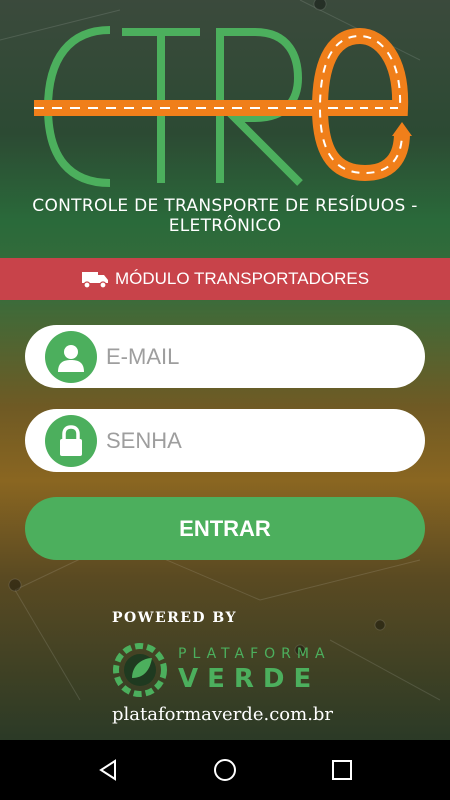 This screenshot has height=800, width=450. Describe the element at coordinates (225, 528) in the screenshot. I see `login-button: ENTRAR` at that location.